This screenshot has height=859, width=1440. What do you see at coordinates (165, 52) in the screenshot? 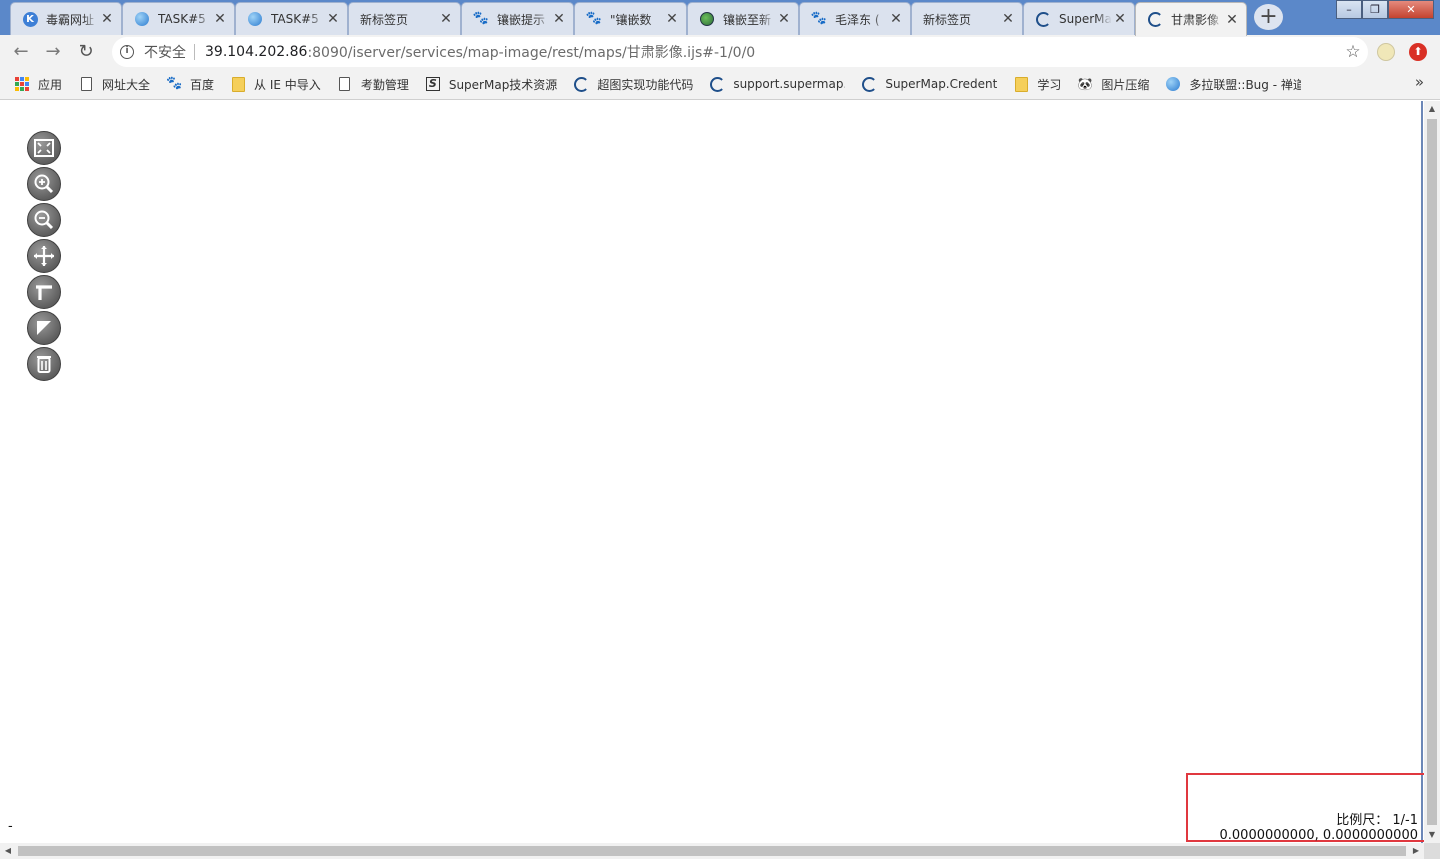
I see `security-label: 不安全` at bounding box center [165, 52].